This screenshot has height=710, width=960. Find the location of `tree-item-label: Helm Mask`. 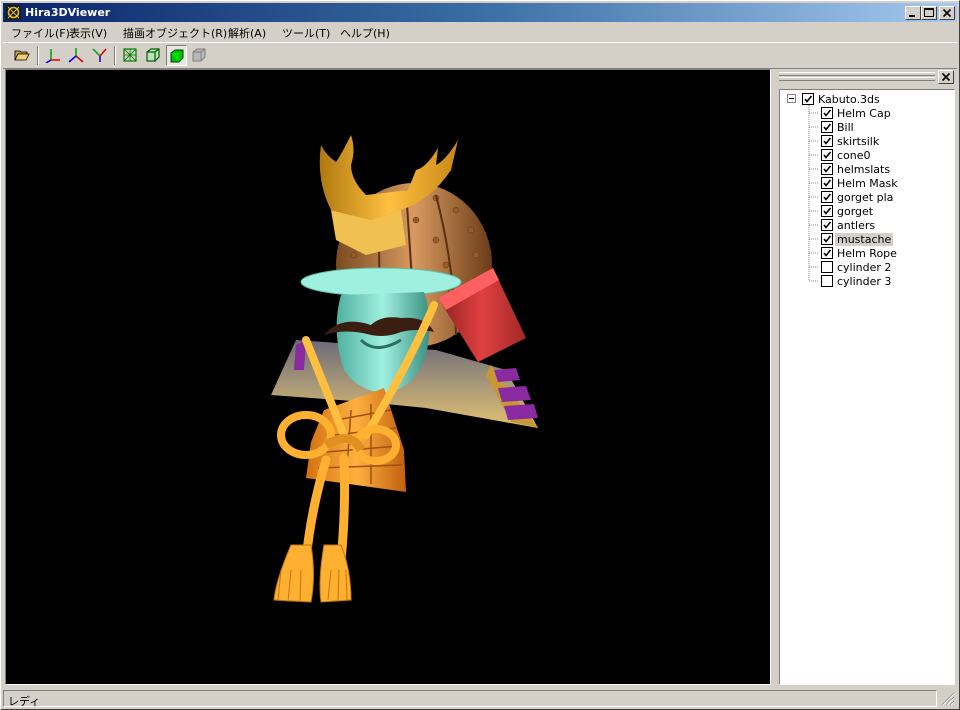

tree-item-label: Helm Mask is located at coordinates (867, 183).